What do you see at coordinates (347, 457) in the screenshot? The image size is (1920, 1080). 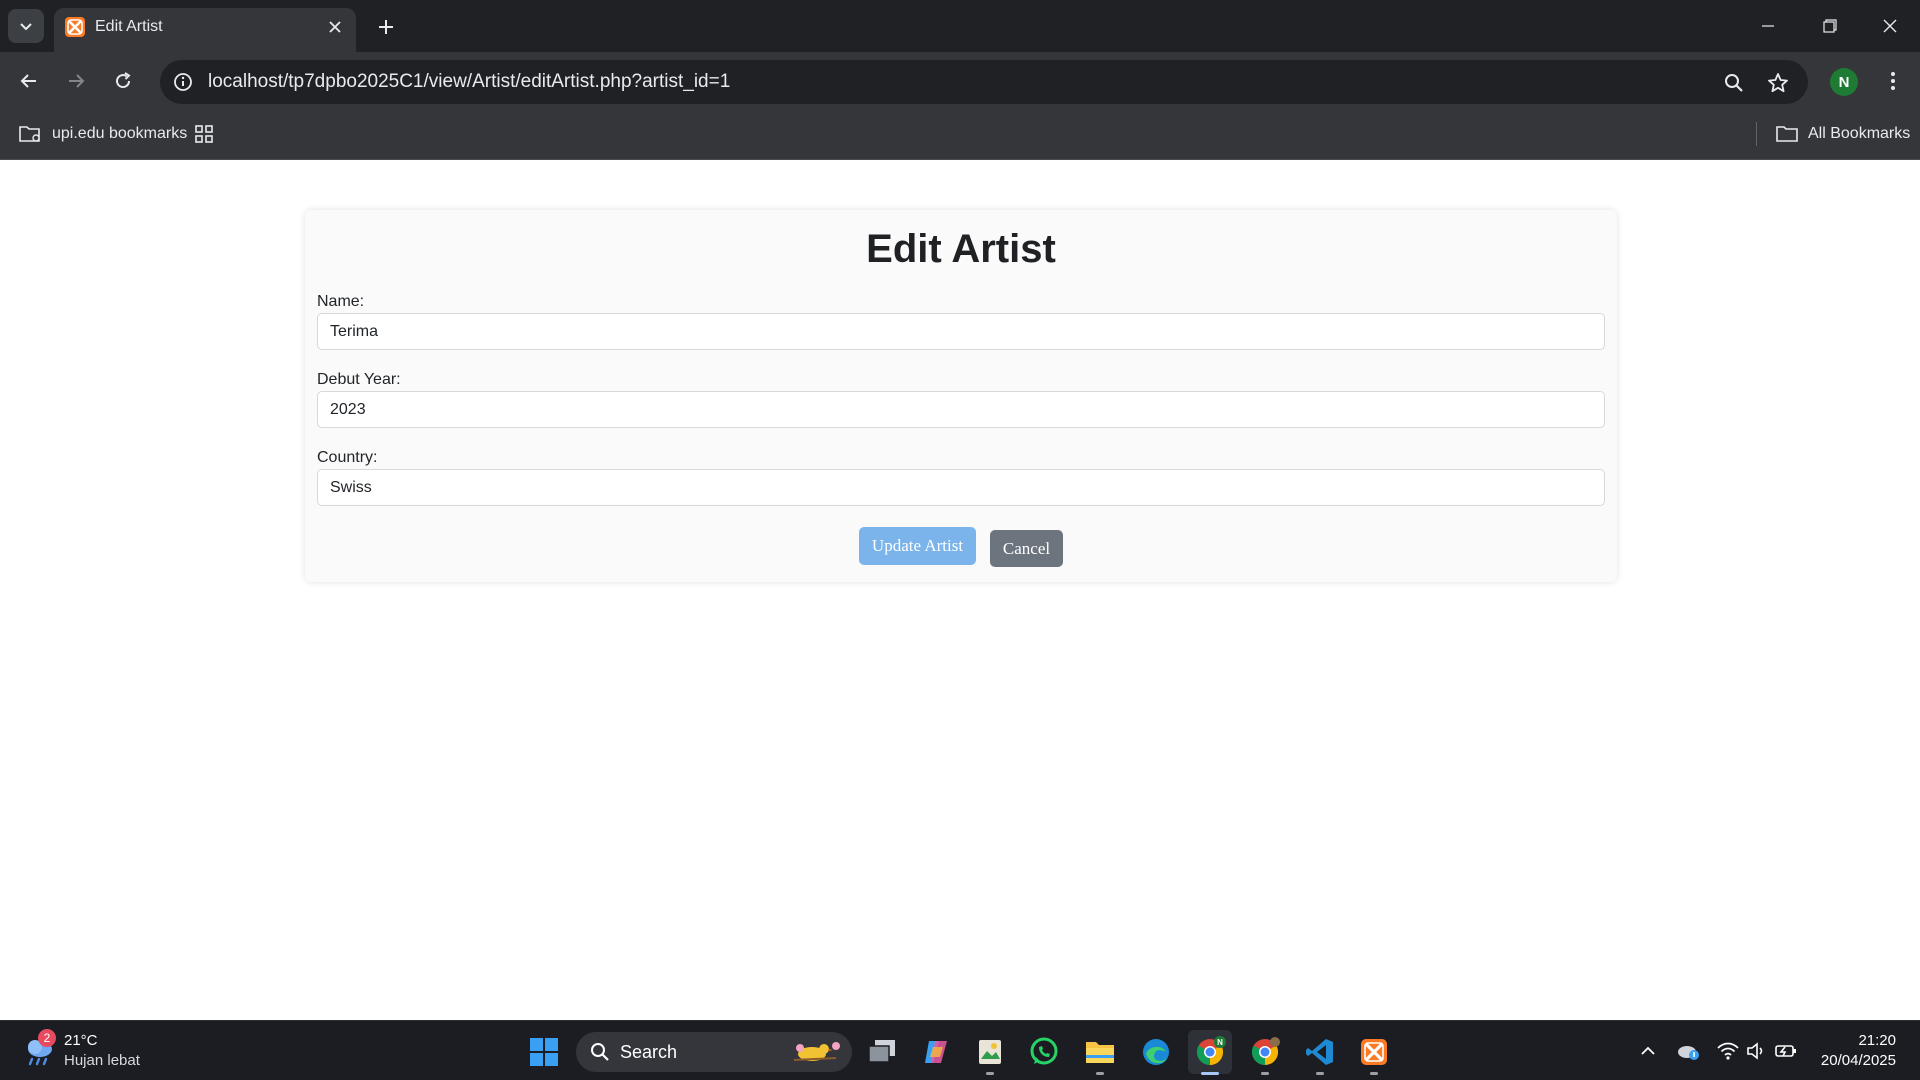 I see `country-label: Country:` at bounding box center [347, 457].